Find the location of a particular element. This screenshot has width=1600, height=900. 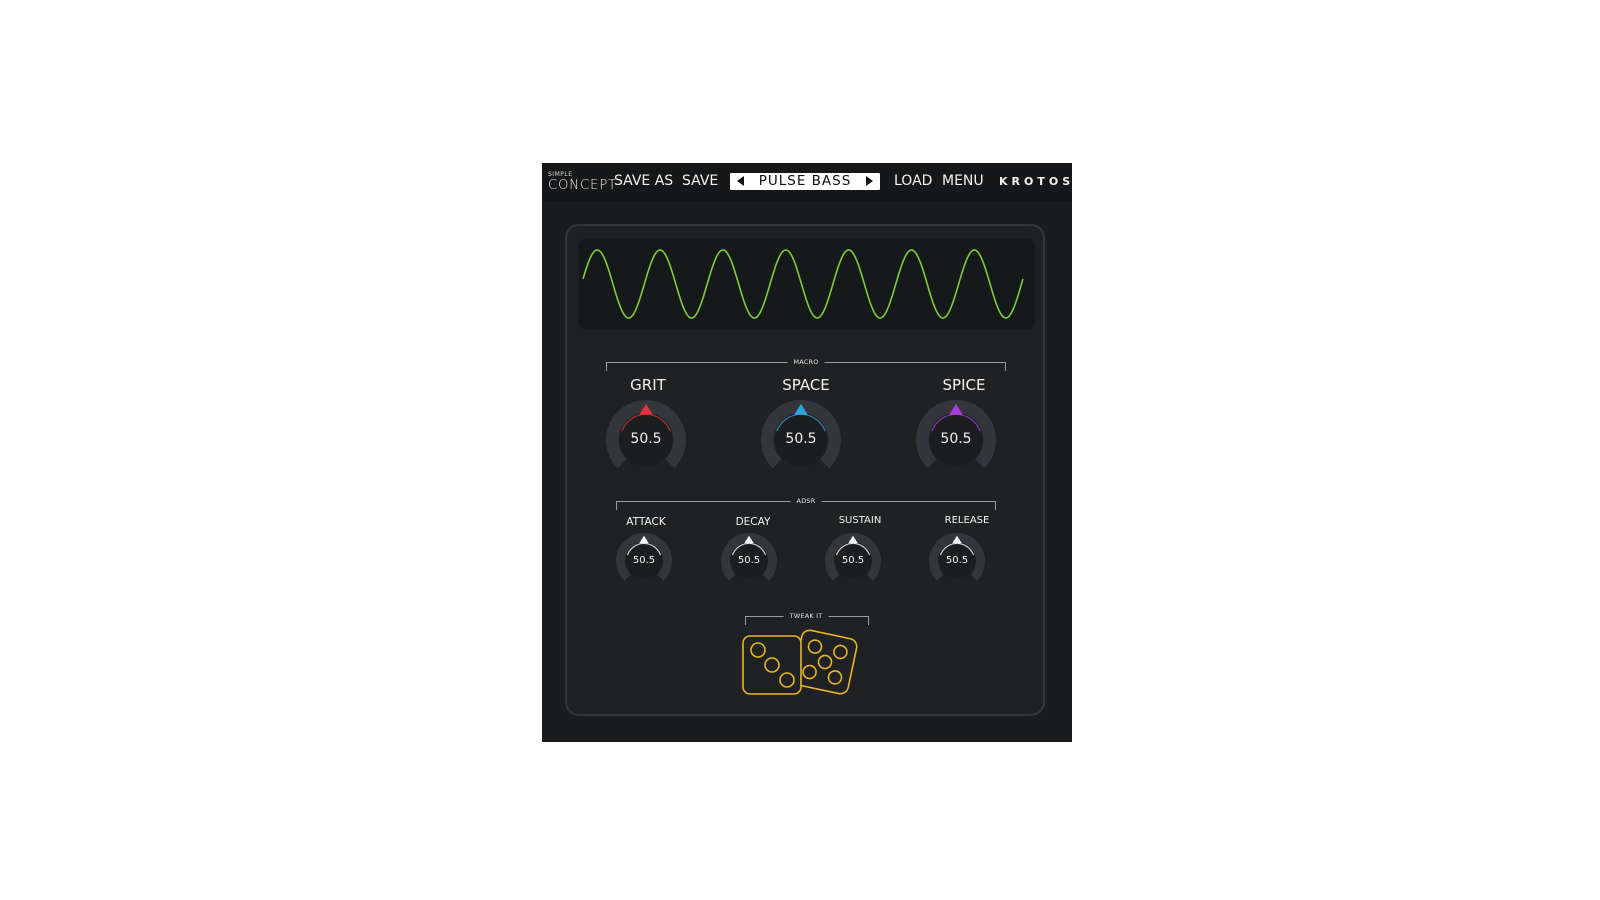

decay-knob: 50.5 is located at coordinates (749, 561).